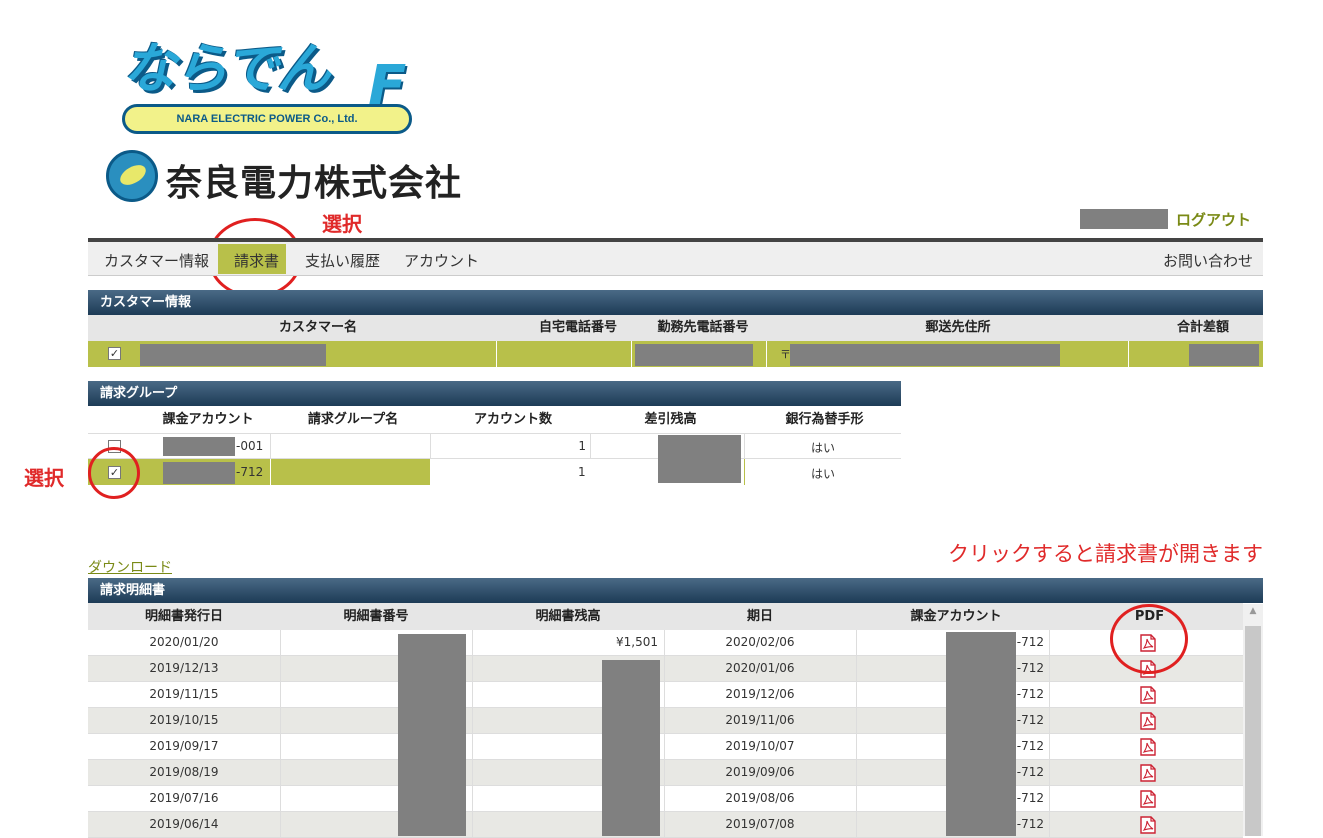 This screenshot has width=1323, height=838. What do you see at coordinates (665, 616) in the screenshot?
I see `statements-header: 明細書発行日 明細書番号 明細書残高 期日 課金アカウント PDF` at bounding box center [665, 616].